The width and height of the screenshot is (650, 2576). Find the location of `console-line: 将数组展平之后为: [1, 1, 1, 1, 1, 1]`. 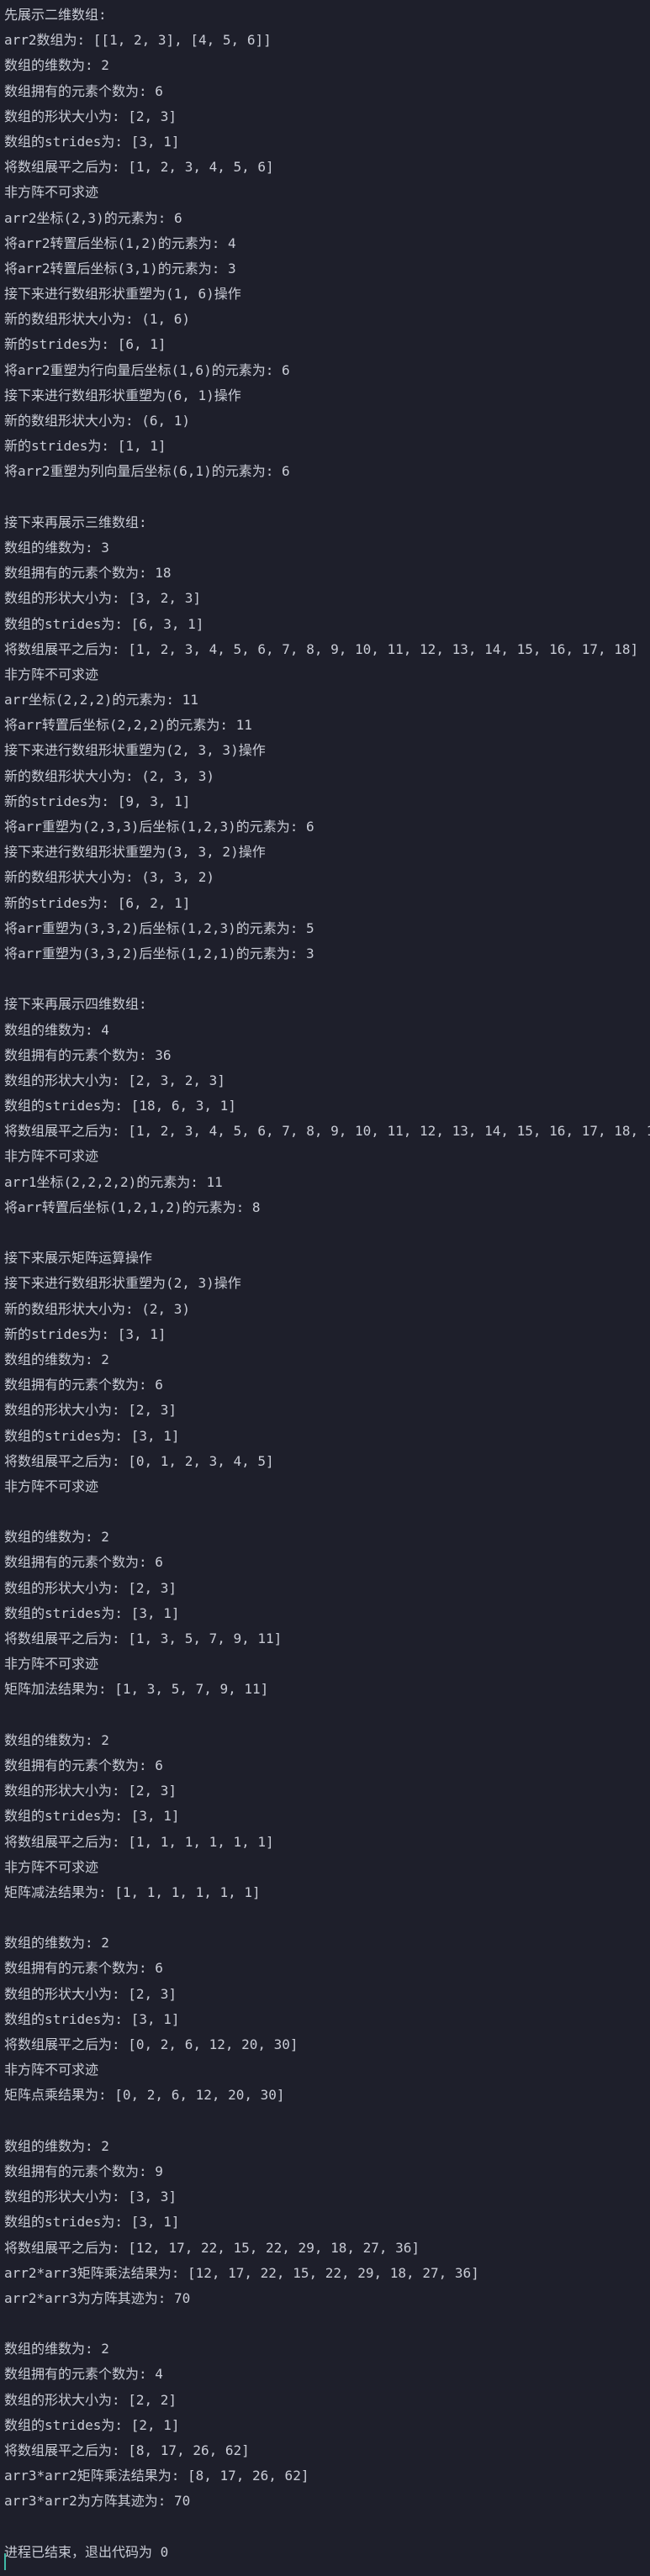

console-line: 将数组展平之后为: [1, 1, 1, 1, 1, 1] is located at coordinates (139, 1841).